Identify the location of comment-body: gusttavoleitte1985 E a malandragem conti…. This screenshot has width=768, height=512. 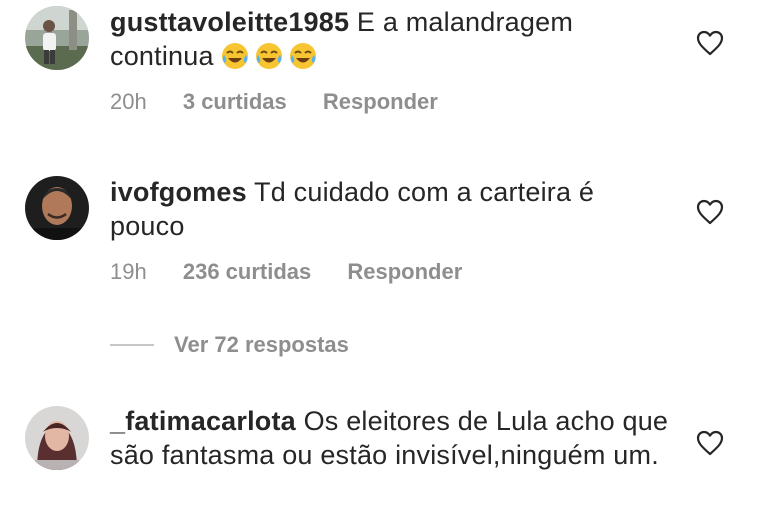
(390, 39).